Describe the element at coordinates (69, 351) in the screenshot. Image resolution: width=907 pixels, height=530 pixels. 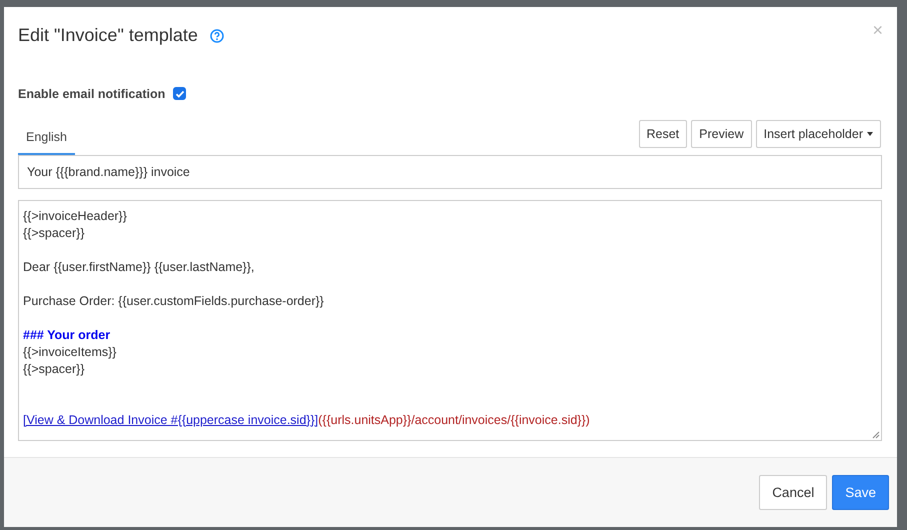
I see `template-text: {{>invoiceItems}}` at that location.